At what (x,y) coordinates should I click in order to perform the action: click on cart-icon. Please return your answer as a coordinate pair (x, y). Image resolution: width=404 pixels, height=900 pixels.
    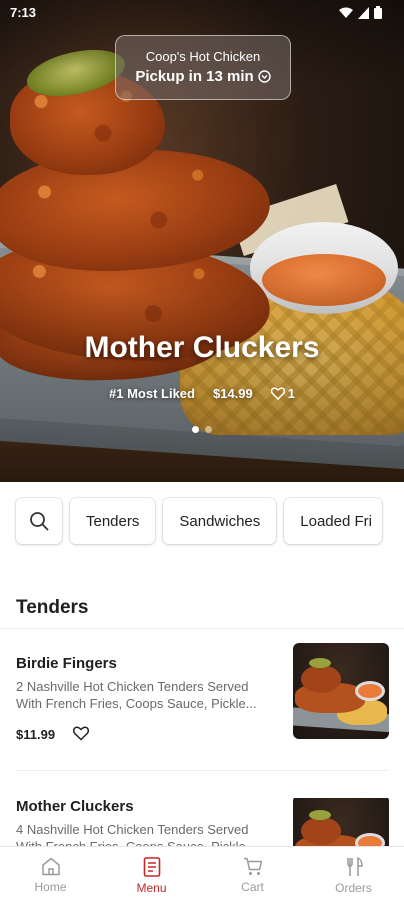
    Looking at the image, I should click on (252, 866).